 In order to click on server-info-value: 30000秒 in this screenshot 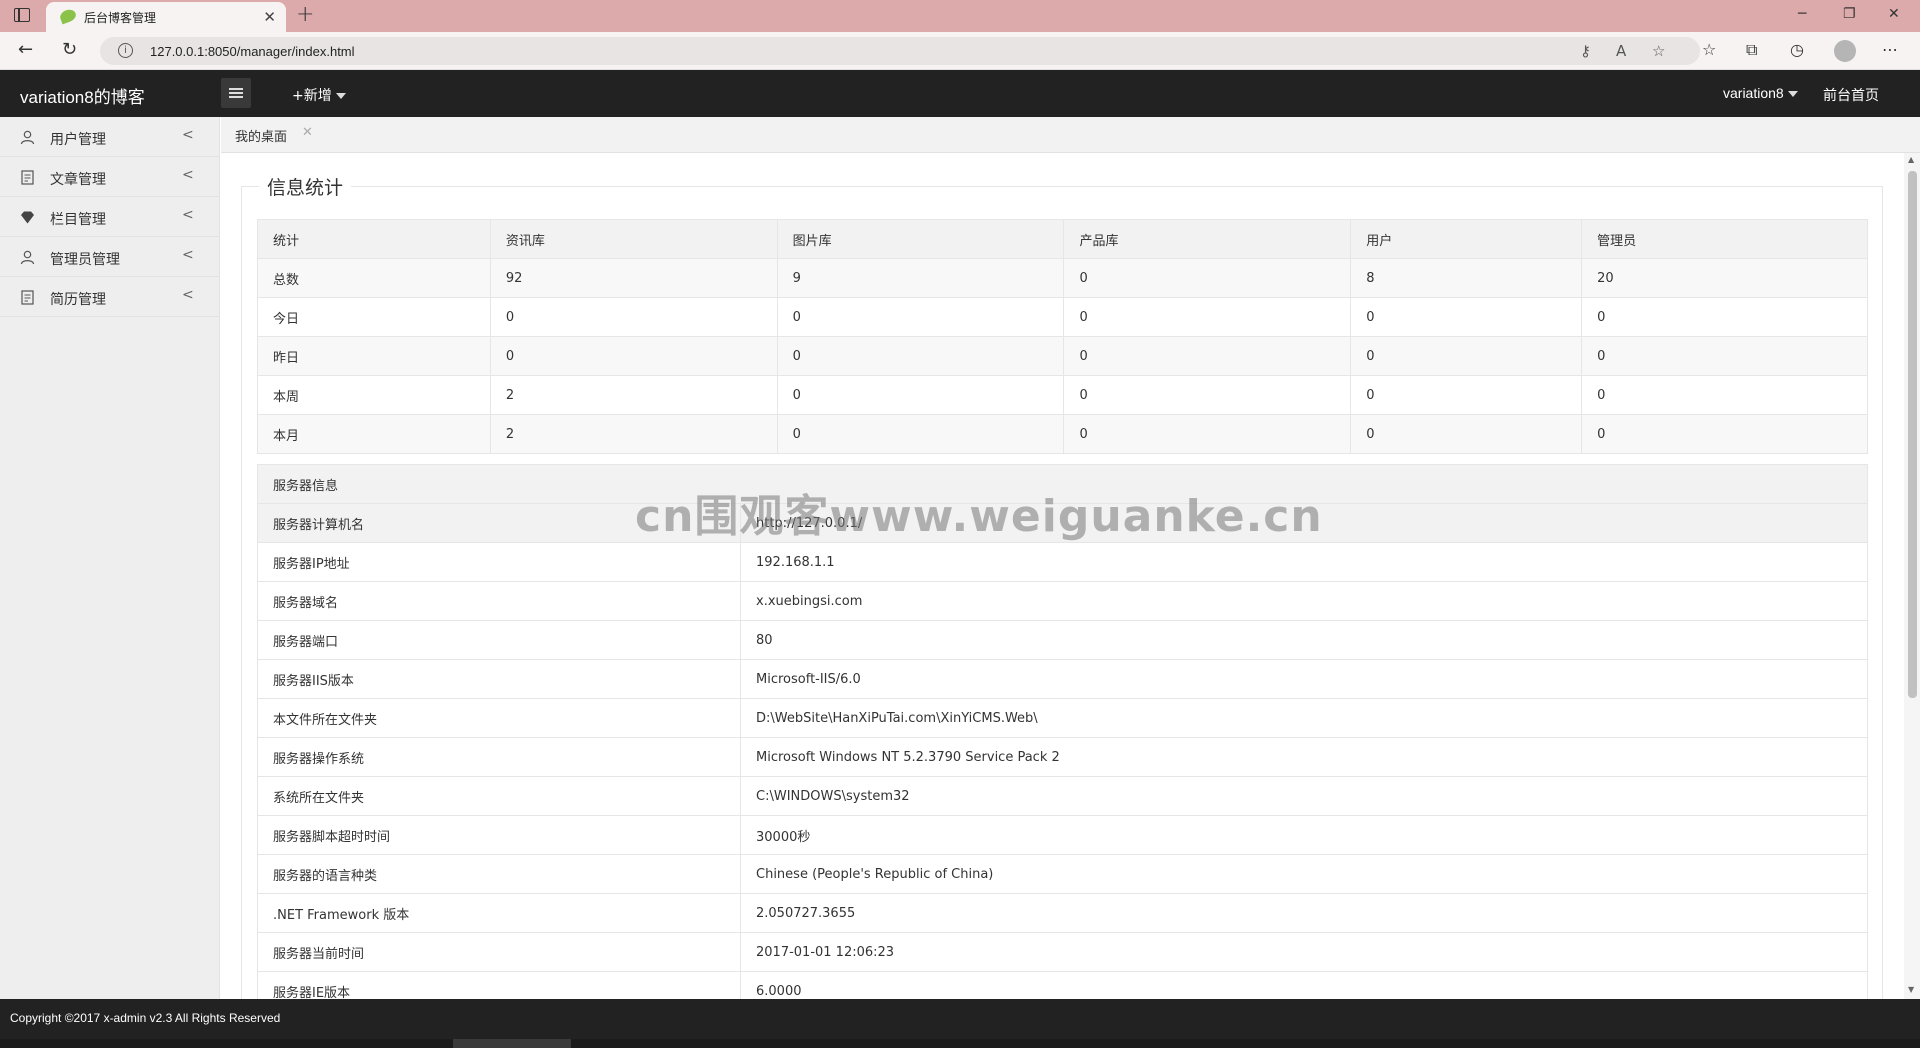, I will do `click(1304, 835)`.